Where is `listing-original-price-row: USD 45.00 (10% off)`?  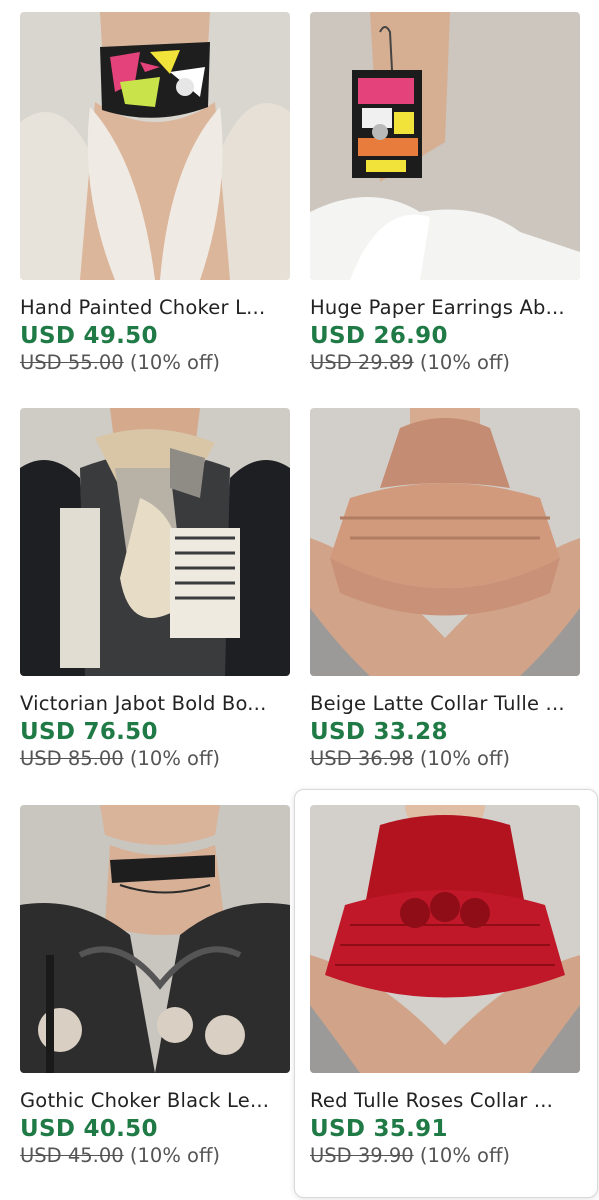
listing-original-price-row: USD 45.00 (10% off) is located at coordinates (155, 1155).